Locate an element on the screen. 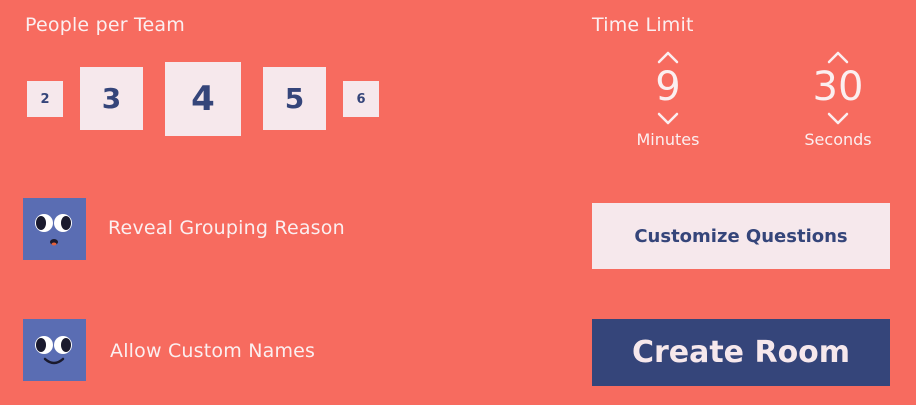 The height and width of the screenshot is (405, 916). surprised-face-icon is located at coordinates (53, 230).